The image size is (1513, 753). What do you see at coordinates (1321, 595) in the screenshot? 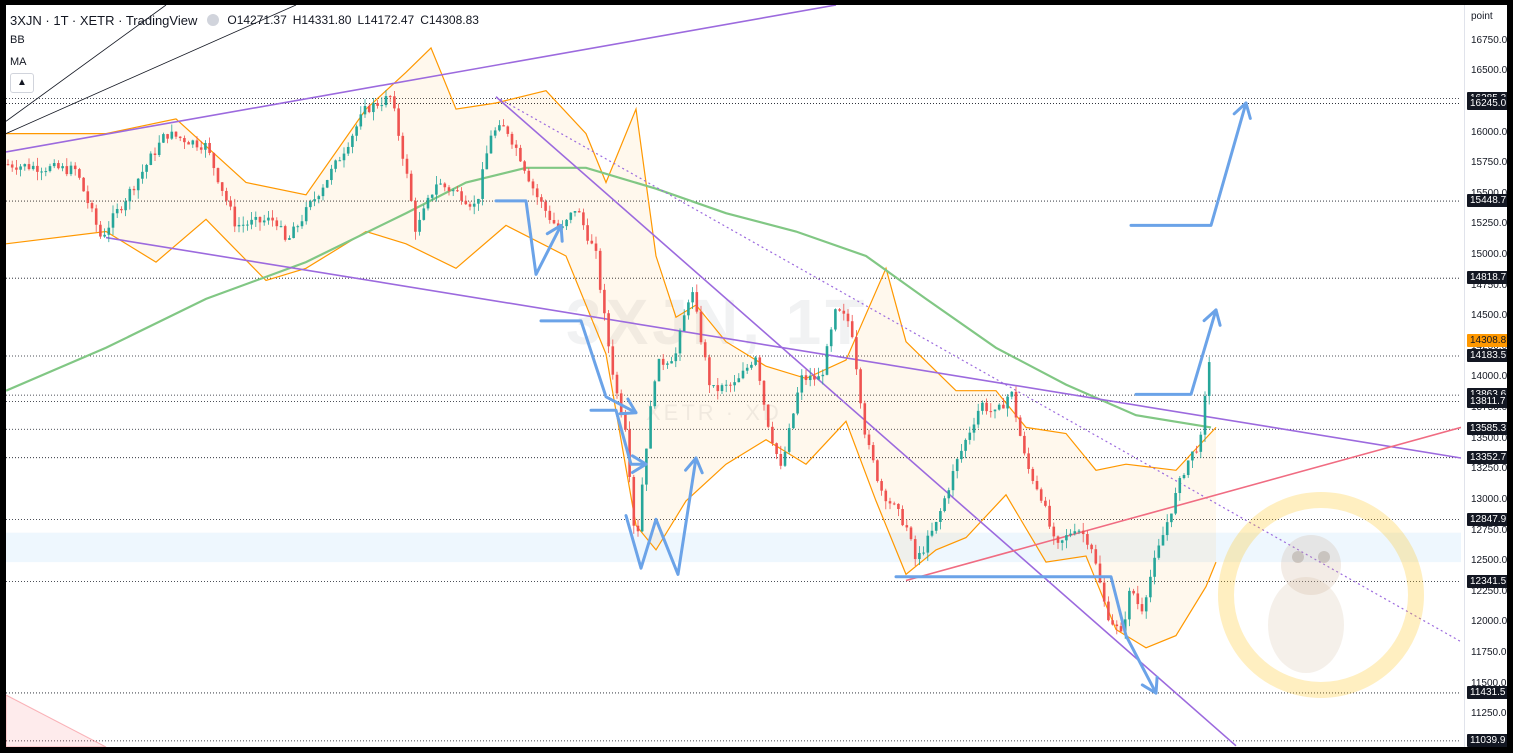
I see `monkey-logo-watermark` at bounding box center [1321, 595].